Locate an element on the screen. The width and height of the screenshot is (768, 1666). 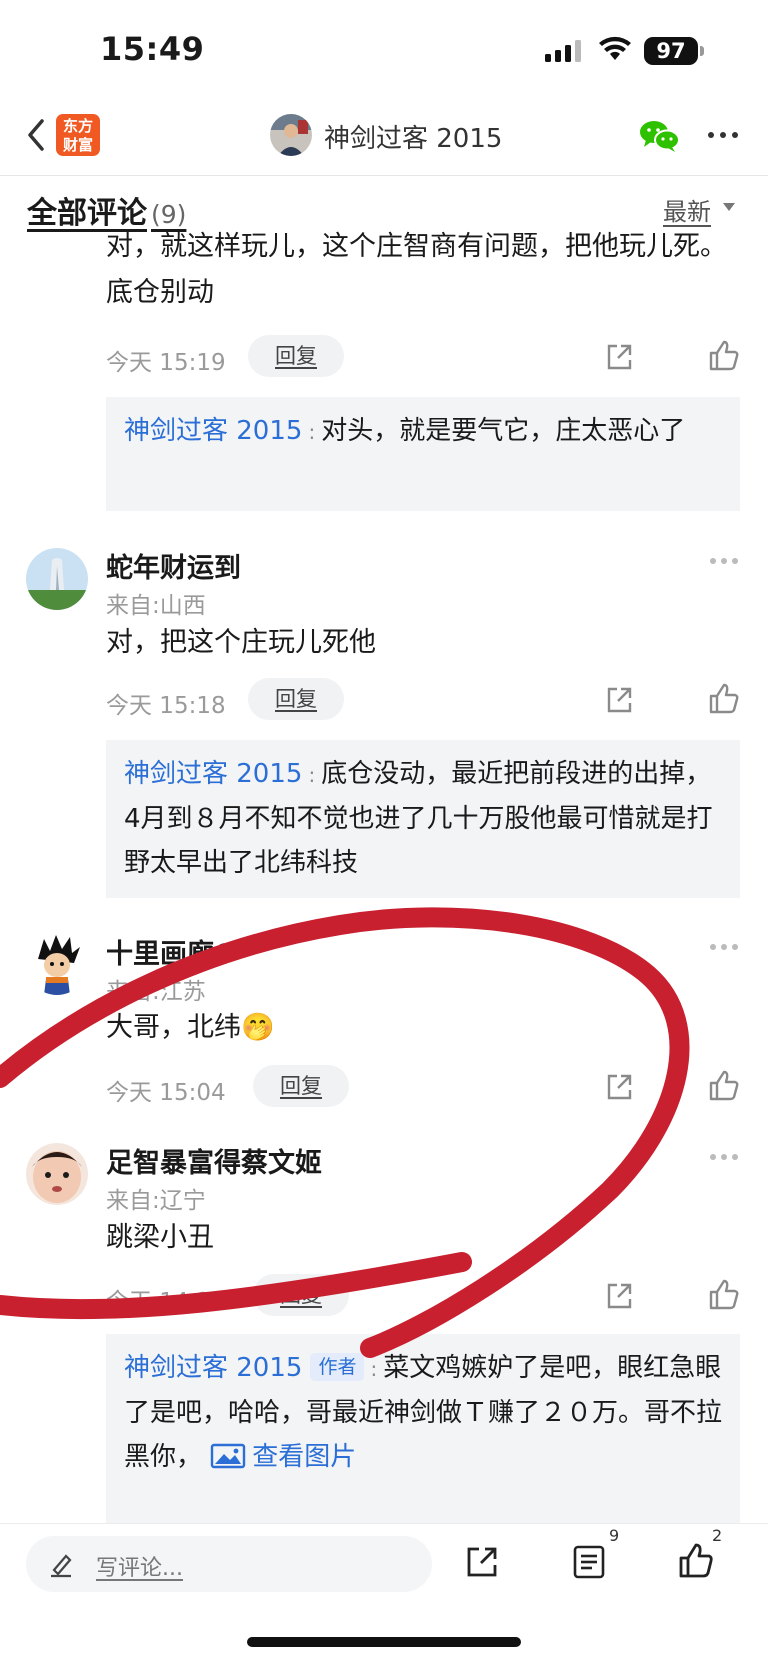
logo-text-line2: 财富 is located at coordinates (77, 145).